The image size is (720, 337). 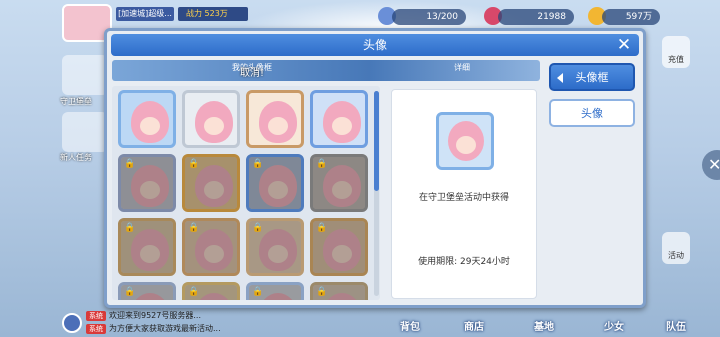 I want to click on dialog-title: 头像, so click(x=374, y=45).